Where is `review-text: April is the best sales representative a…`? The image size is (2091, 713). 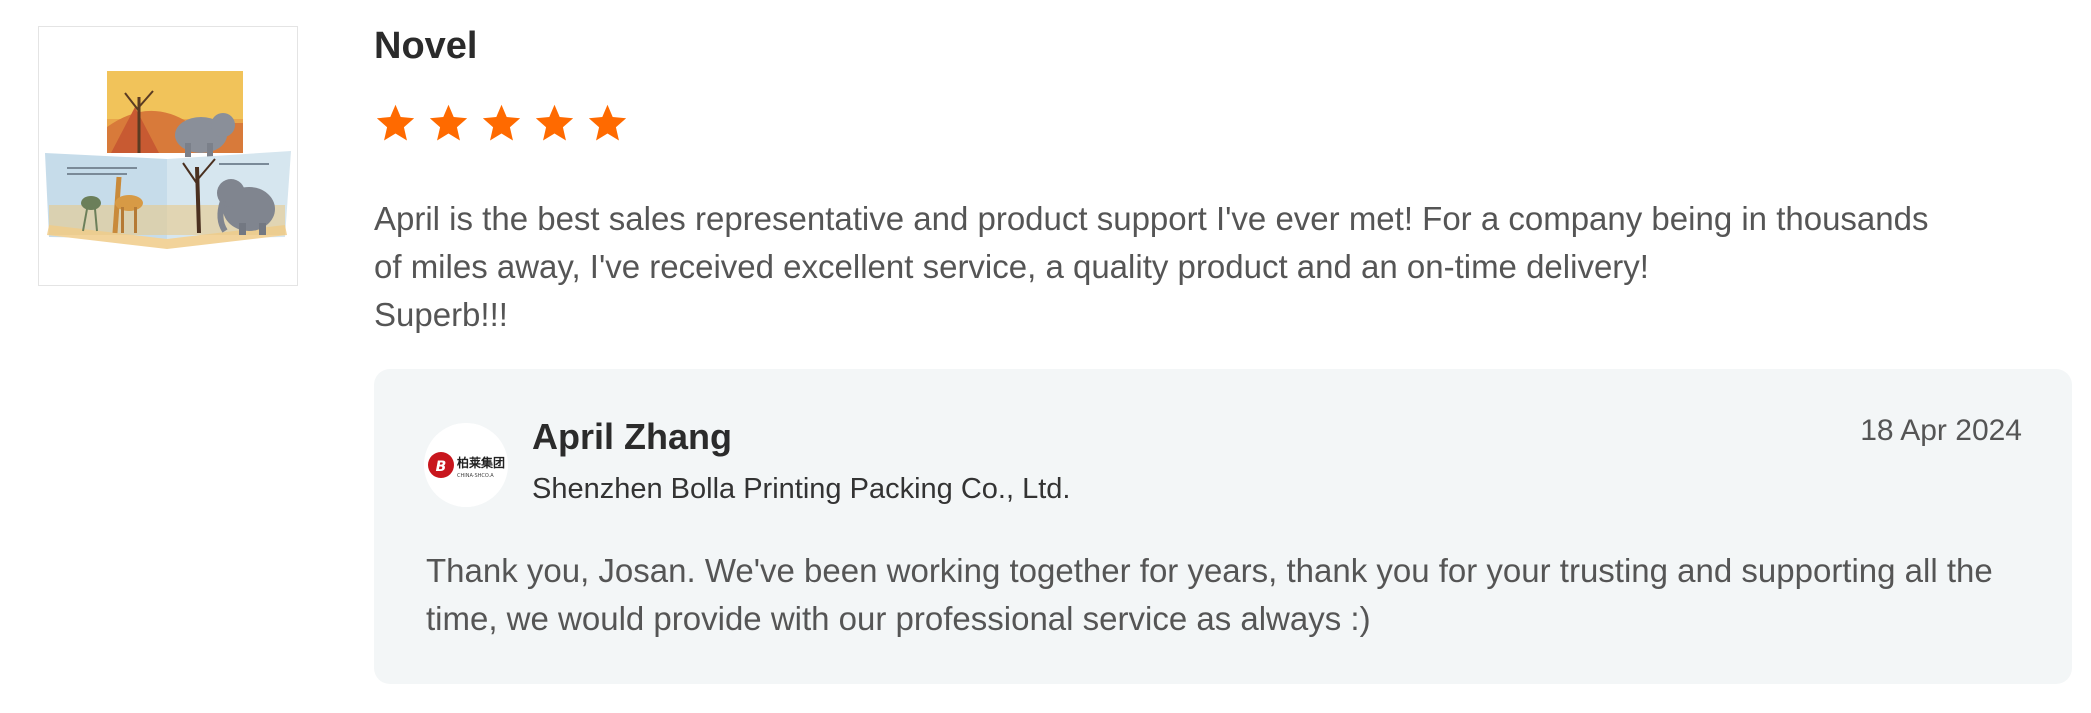
review-text: April is the best sales representative a… is located at coordinates (1151, 266).